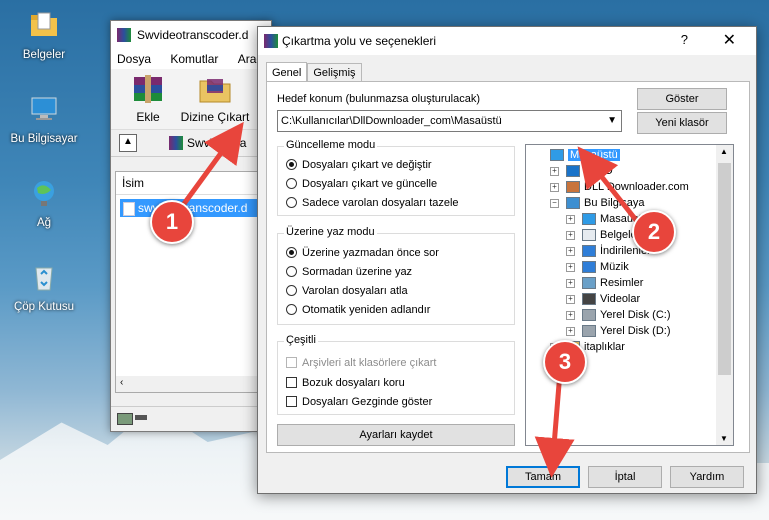  I want to click on cancel-button: İptal, so click(625, 477).